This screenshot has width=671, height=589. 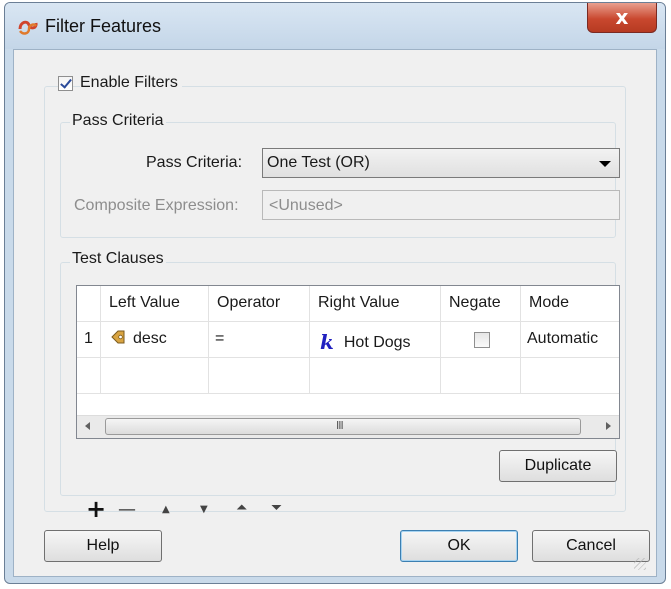 What do you see at coordinates (605, 164) in the screenshot?
I see `chevron-down-icon` at bounding box center [605, 164].